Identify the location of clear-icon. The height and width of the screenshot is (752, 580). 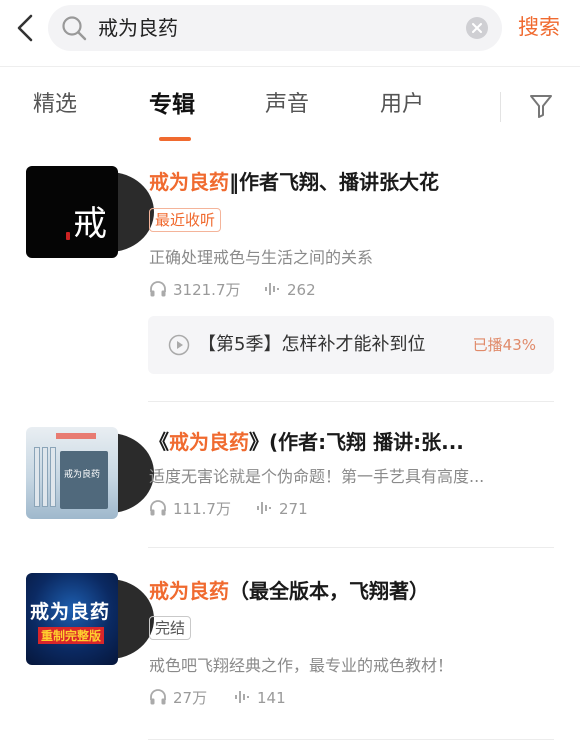
(477, 28).